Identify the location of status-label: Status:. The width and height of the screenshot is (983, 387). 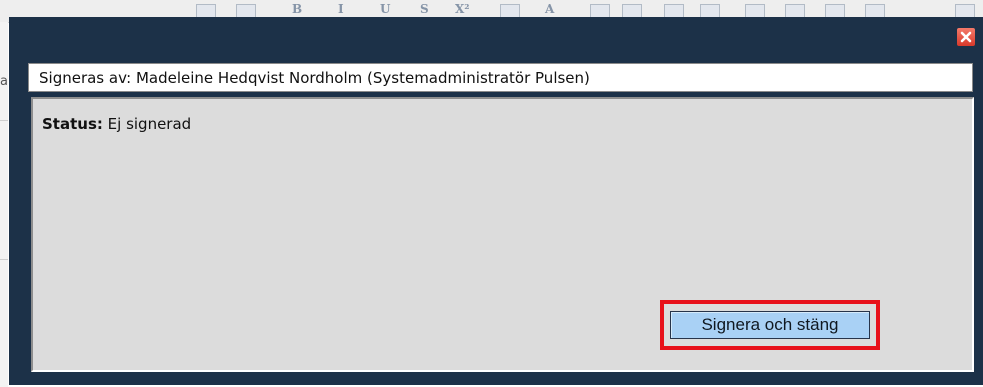
(72, 124).